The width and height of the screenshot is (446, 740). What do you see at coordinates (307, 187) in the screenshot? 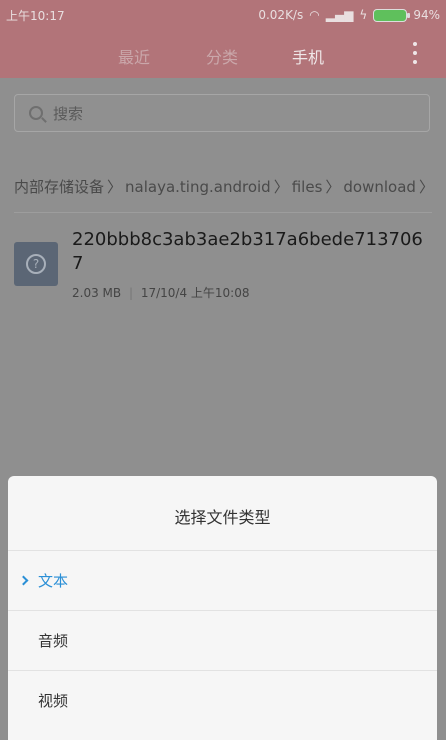
I see `breadcrumb-item: files` at bounding box center [307, 187].